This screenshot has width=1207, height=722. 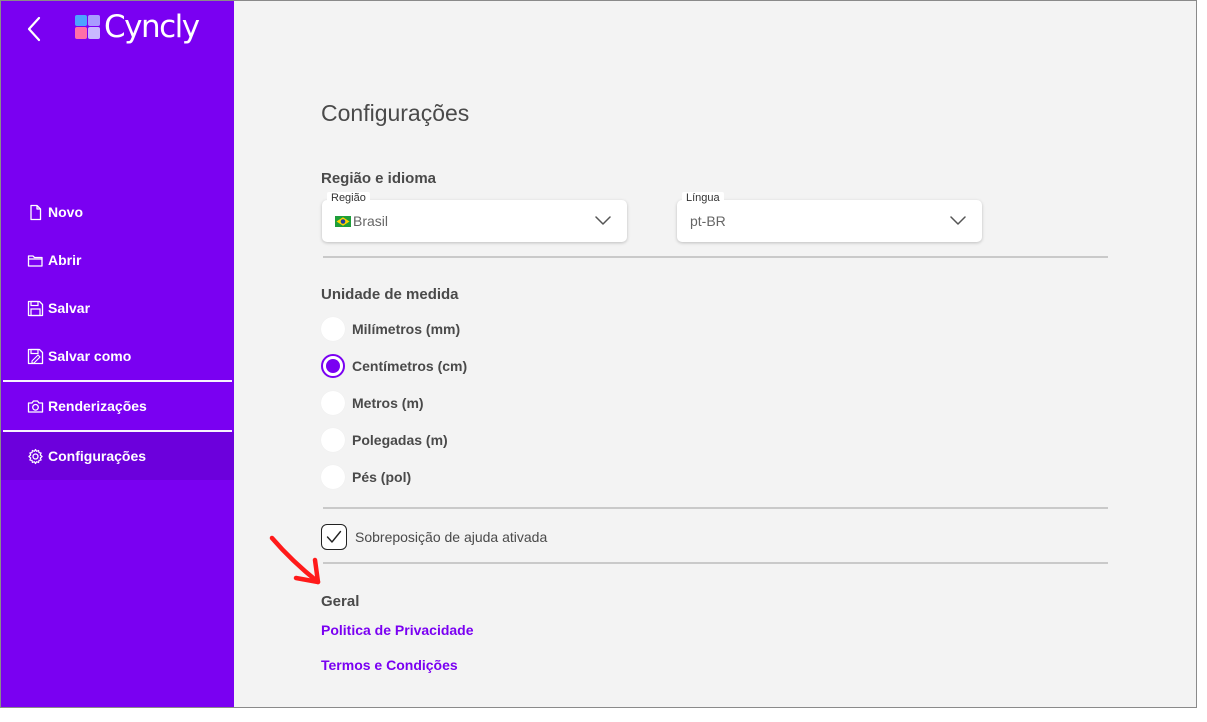 I want to click on region-select: Região Brasil, so click(x=474, y=217).